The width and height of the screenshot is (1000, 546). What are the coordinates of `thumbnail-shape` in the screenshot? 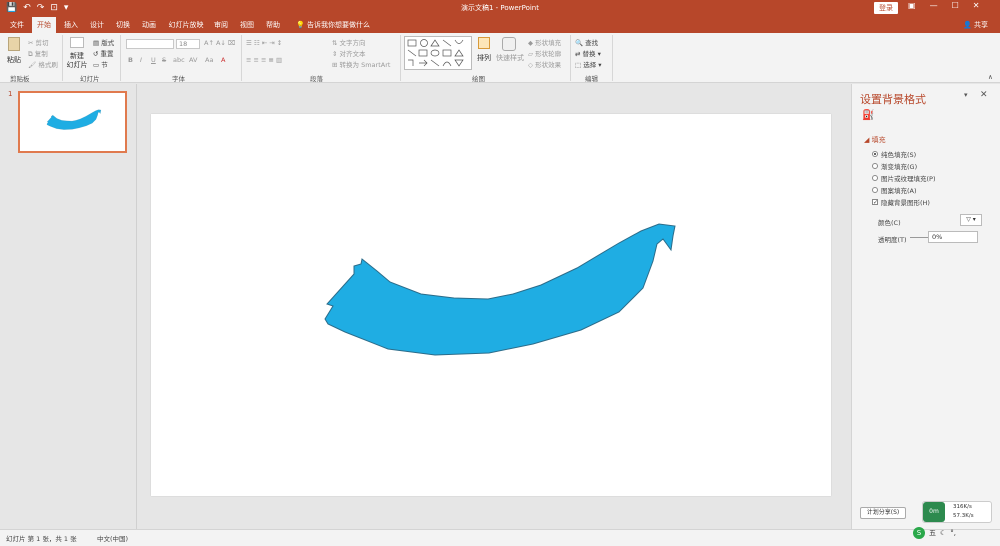 It's located at (74, 119).